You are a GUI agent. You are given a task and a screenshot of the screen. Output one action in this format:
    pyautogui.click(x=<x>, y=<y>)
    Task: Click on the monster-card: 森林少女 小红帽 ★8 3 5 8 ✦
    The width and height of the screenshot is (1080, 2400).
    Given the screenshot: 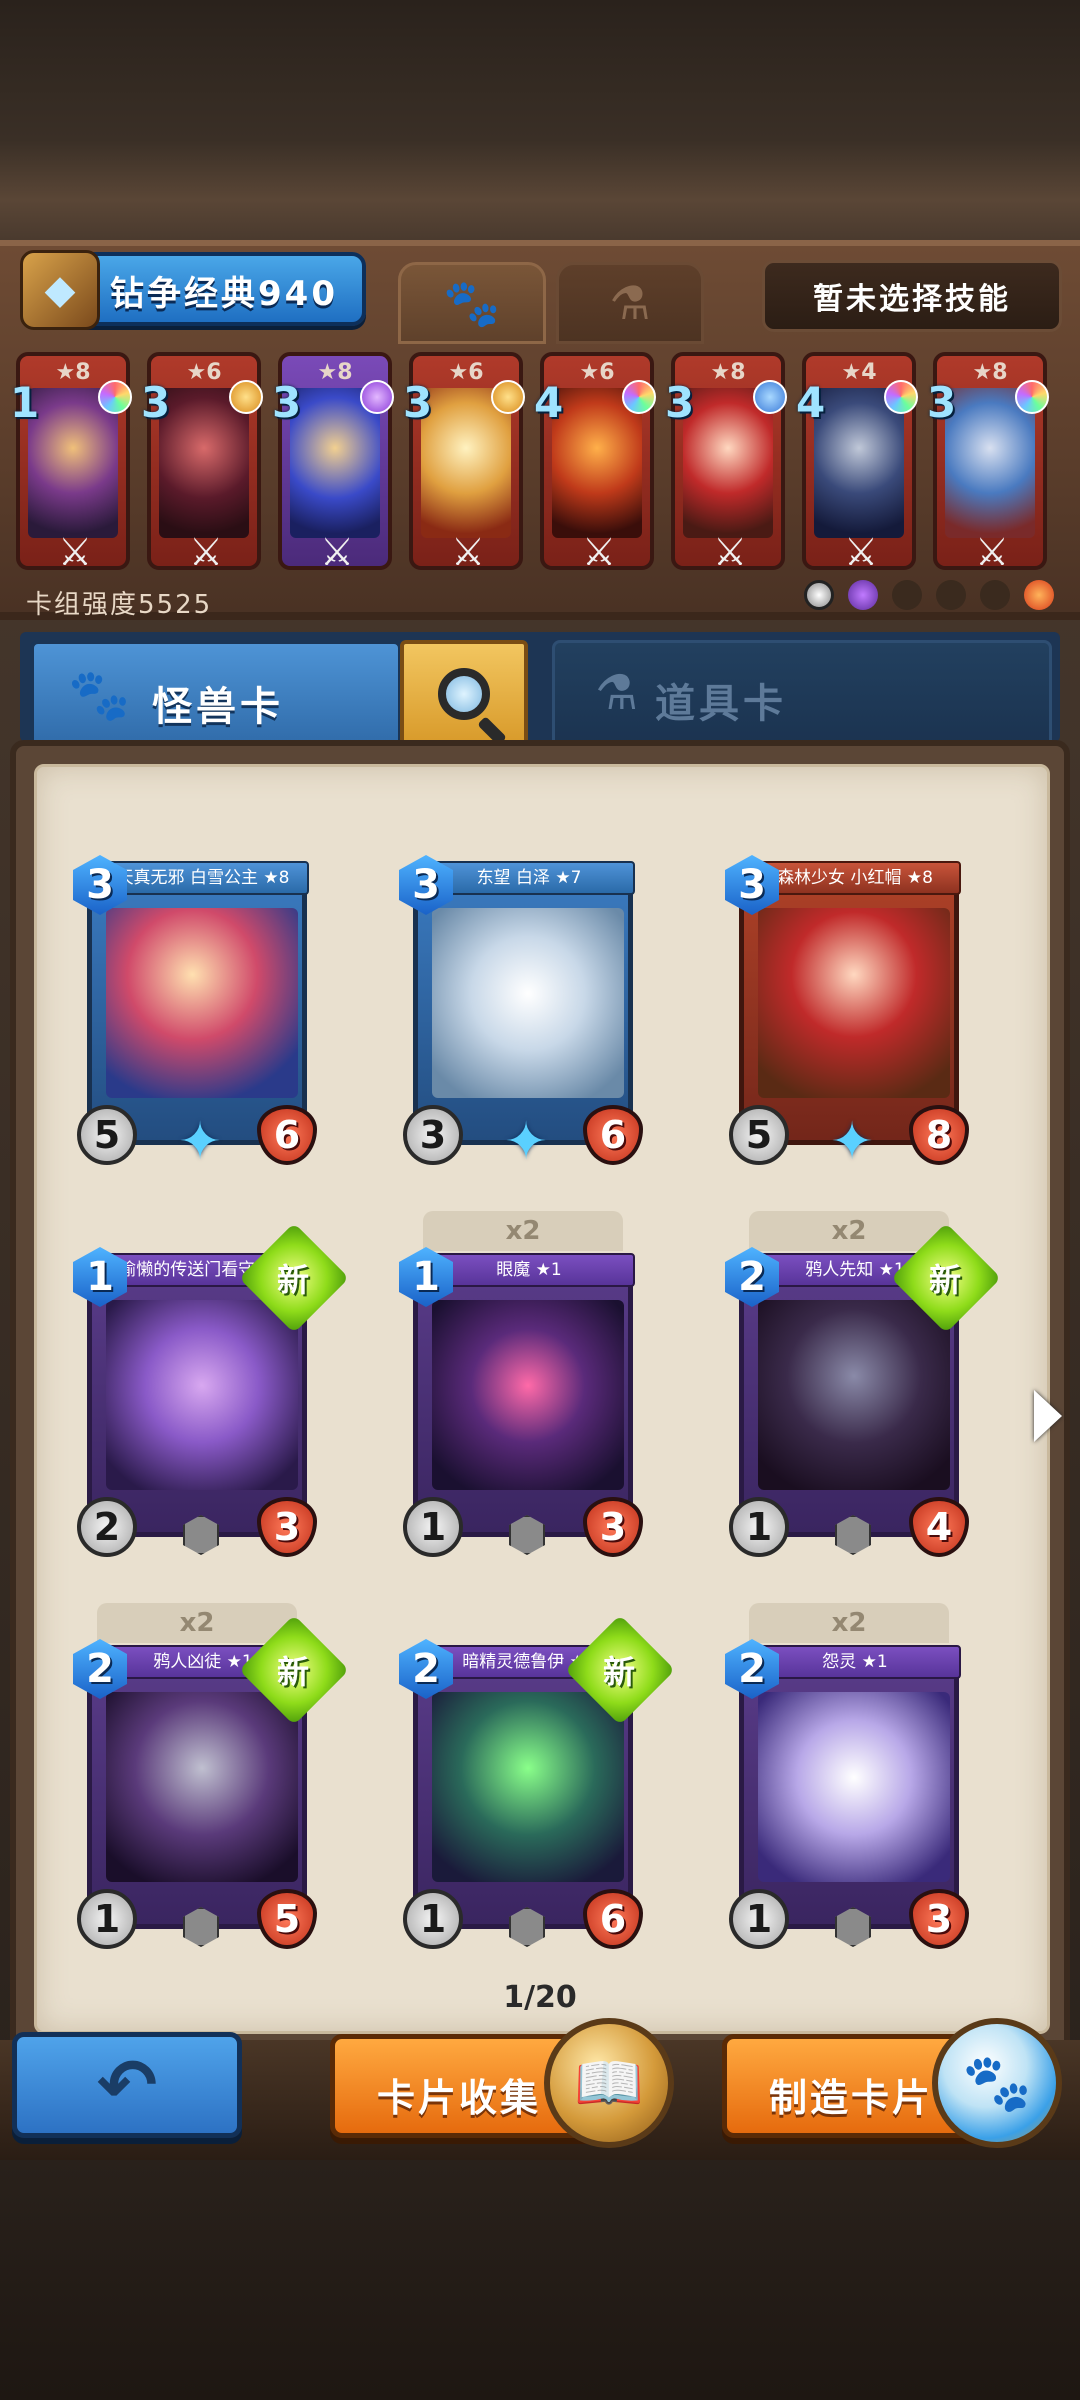 What is the action you would take?
    pyautogui.click(x=847, y=1011)
    